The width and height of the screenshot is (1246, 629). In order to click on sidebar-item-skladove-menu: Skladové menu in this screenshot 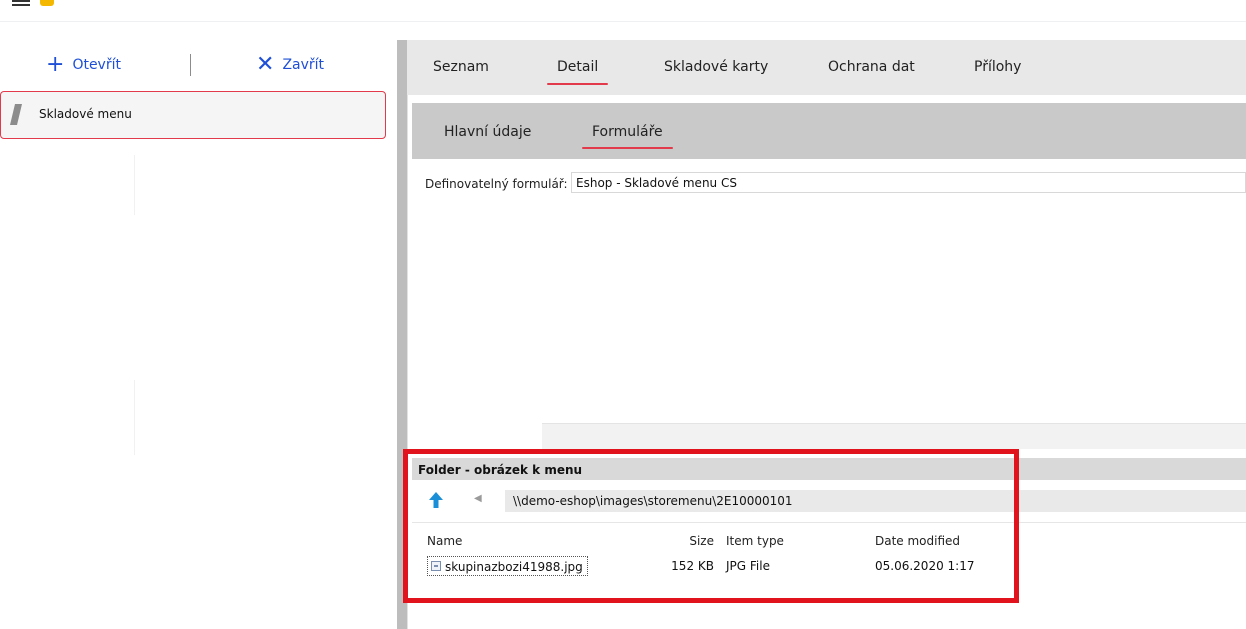, I will do `click(193, 115)`.